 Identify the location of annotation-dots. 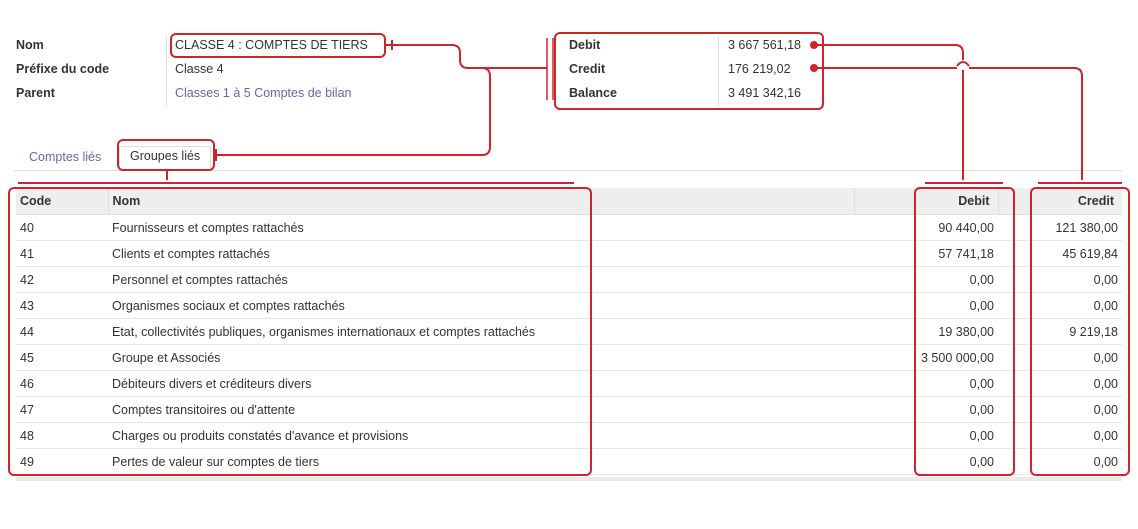
(814, 56).